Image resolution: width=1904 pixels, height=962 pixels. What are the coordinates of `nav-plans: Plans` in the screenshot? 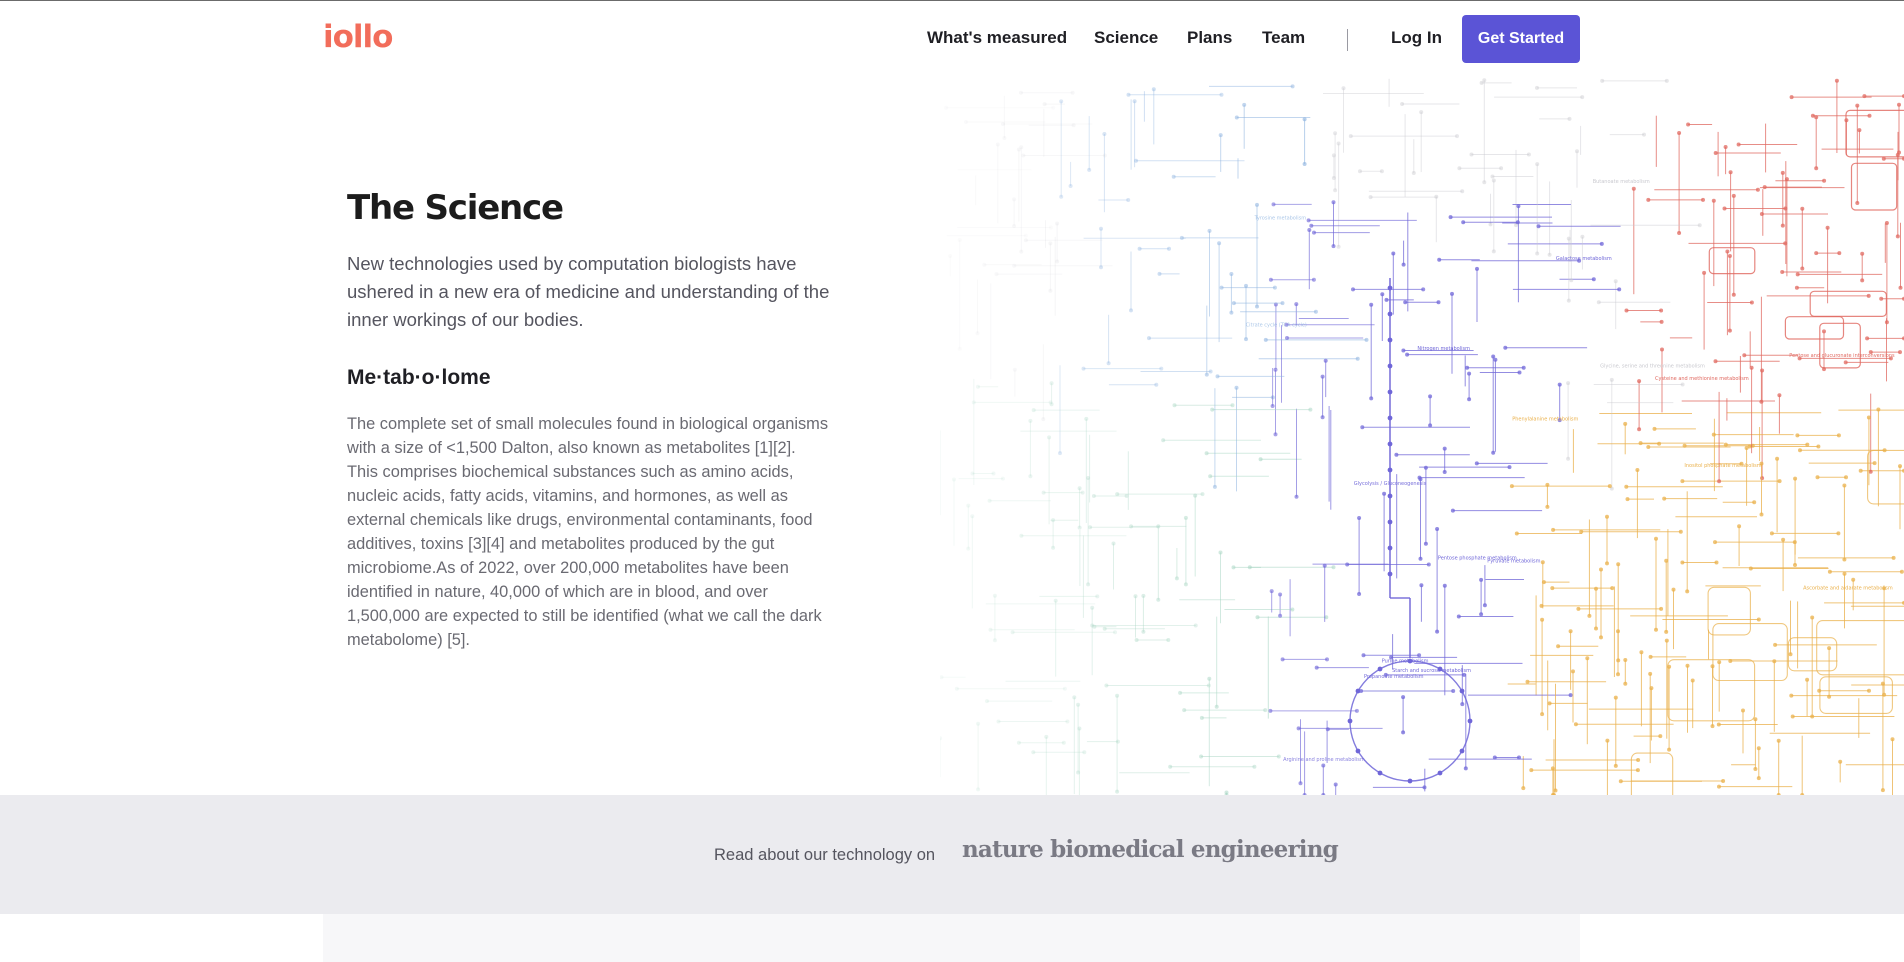 It's located at (1209, 38).